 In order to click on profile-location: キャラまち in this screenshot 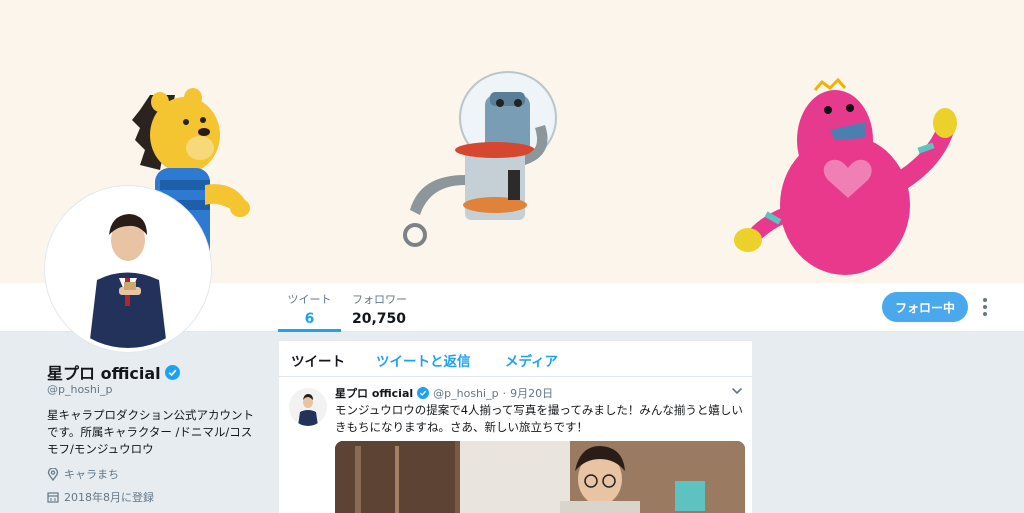, I will do `click(83, 474)`.